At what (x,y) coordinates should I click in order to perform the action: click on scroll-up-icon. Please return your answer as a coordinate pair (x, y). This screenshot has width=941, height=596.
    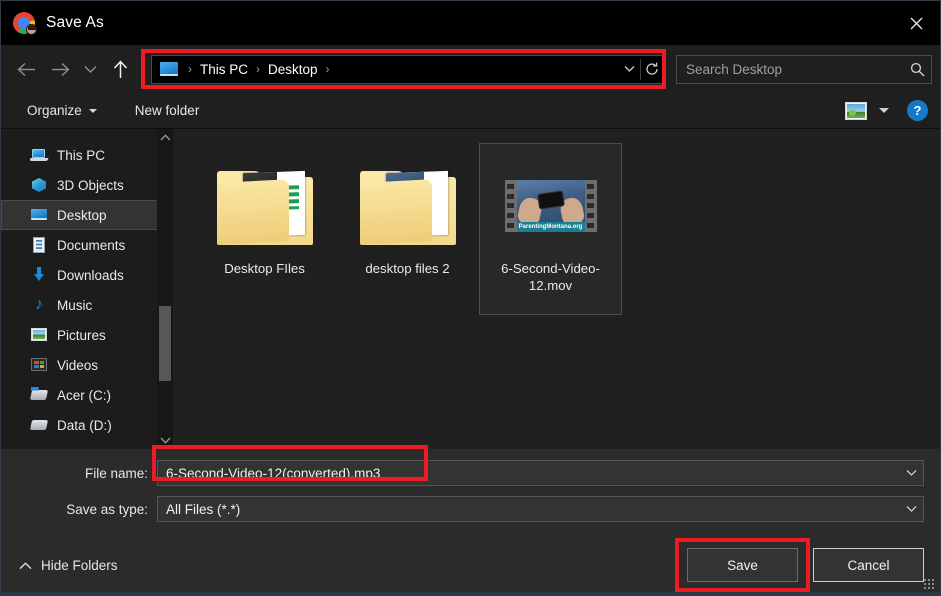
    Looking at the image, I should click on (165, 137).